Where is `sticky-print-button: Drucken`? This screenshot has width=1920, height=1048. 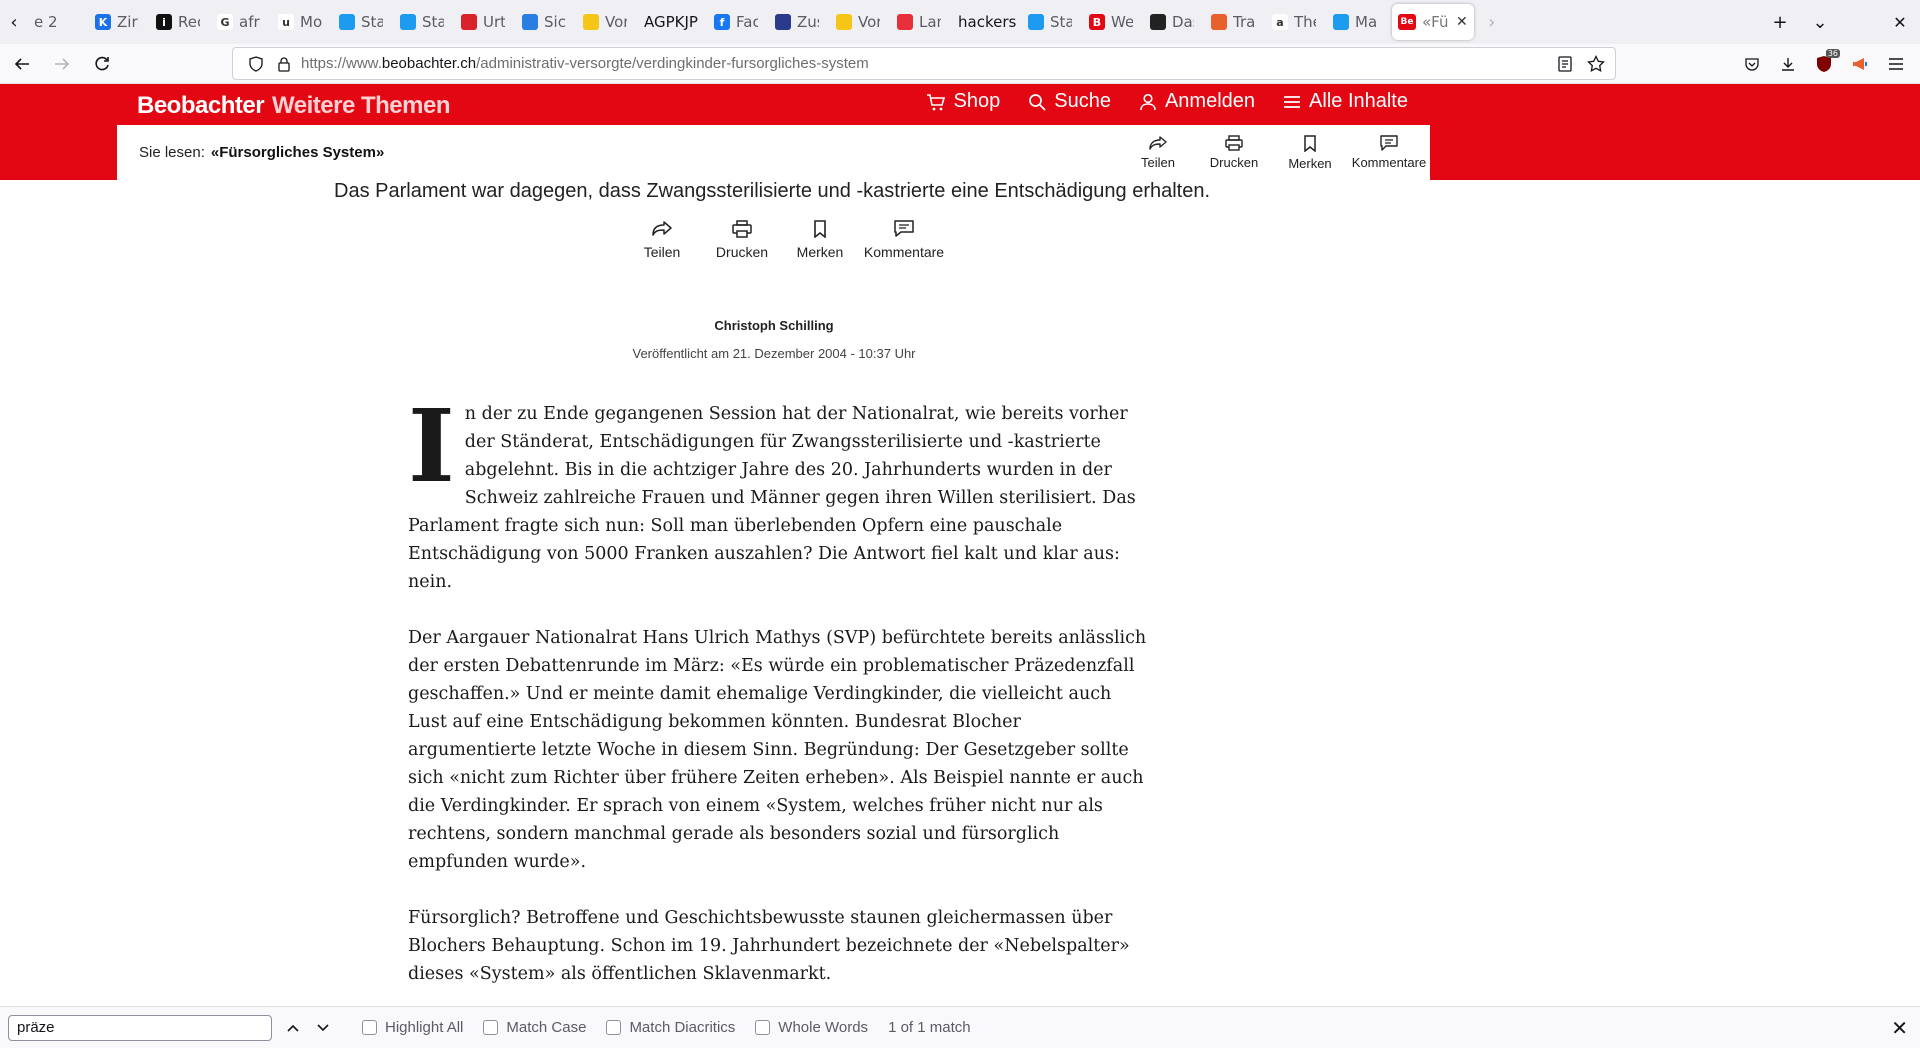 sticky-print-button: Drucken is located at coordinates (1234, 152).